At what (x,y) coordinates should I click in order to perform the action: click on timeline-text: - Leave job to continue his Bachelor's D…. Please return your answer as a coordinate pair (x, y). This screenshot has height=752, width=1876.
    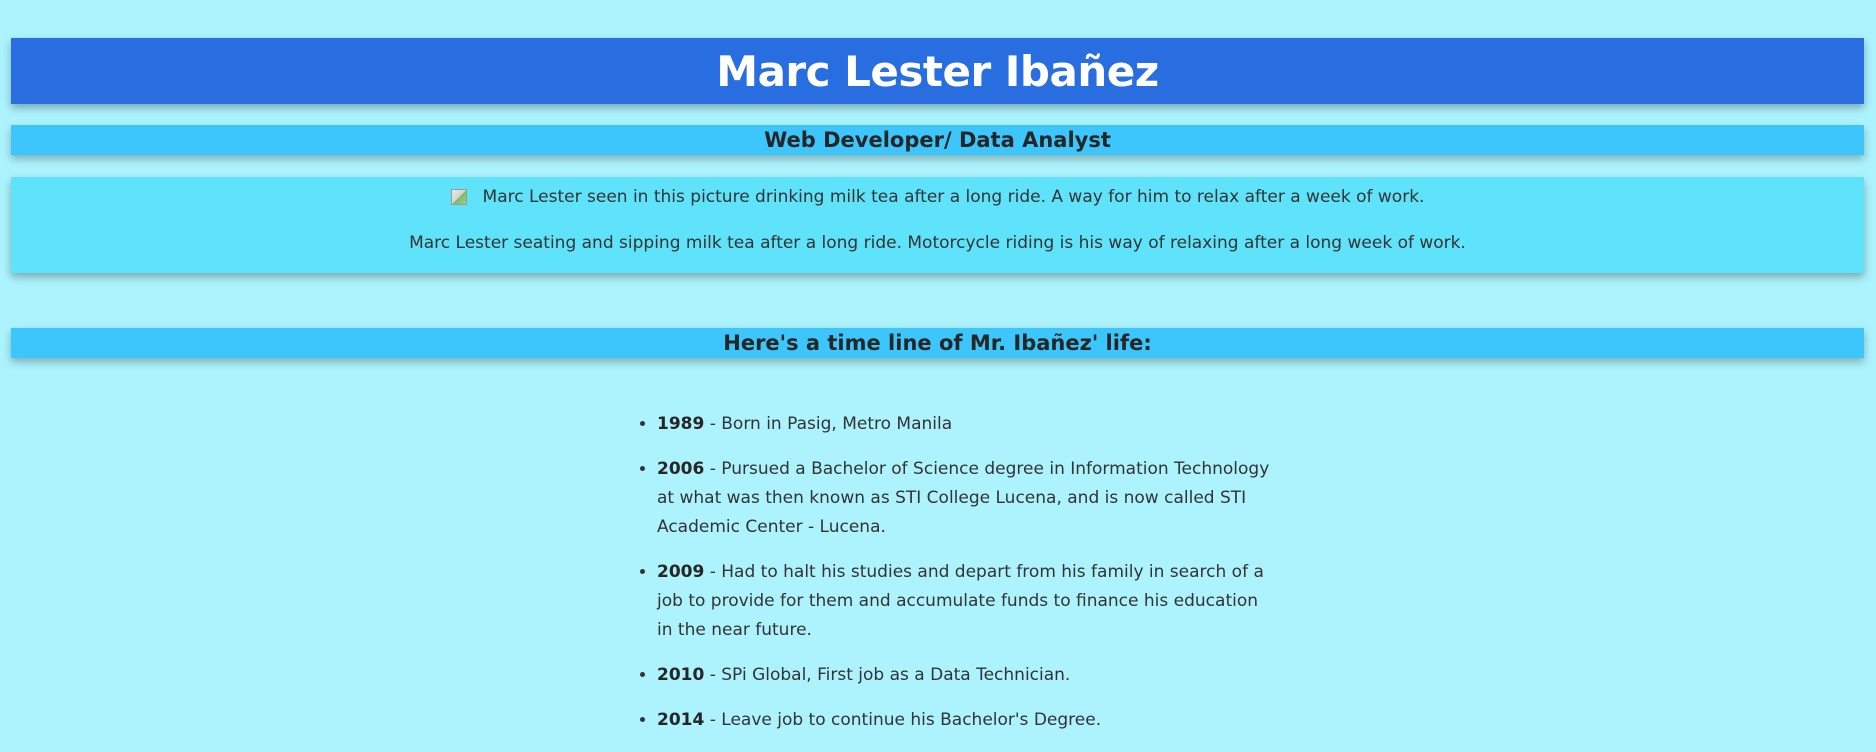
    Looking at the image, I should click on (903, 720).